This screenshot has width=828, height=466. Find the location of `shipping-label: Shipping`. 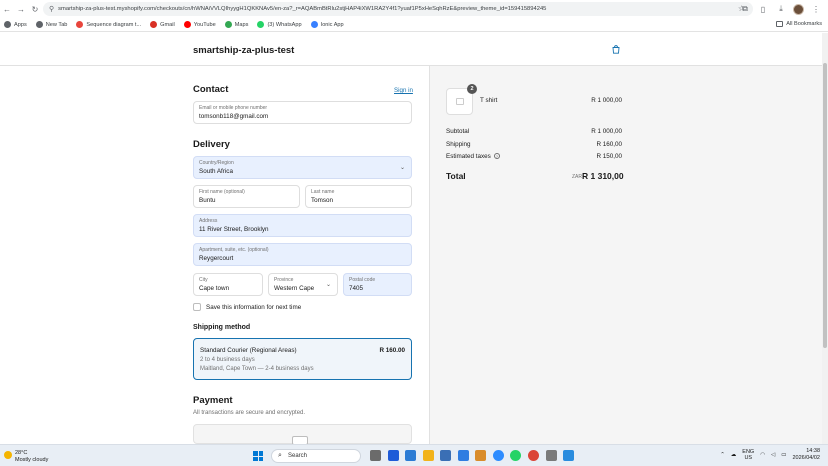

shipping-label: Shipping is located at coordinates (458, 144).